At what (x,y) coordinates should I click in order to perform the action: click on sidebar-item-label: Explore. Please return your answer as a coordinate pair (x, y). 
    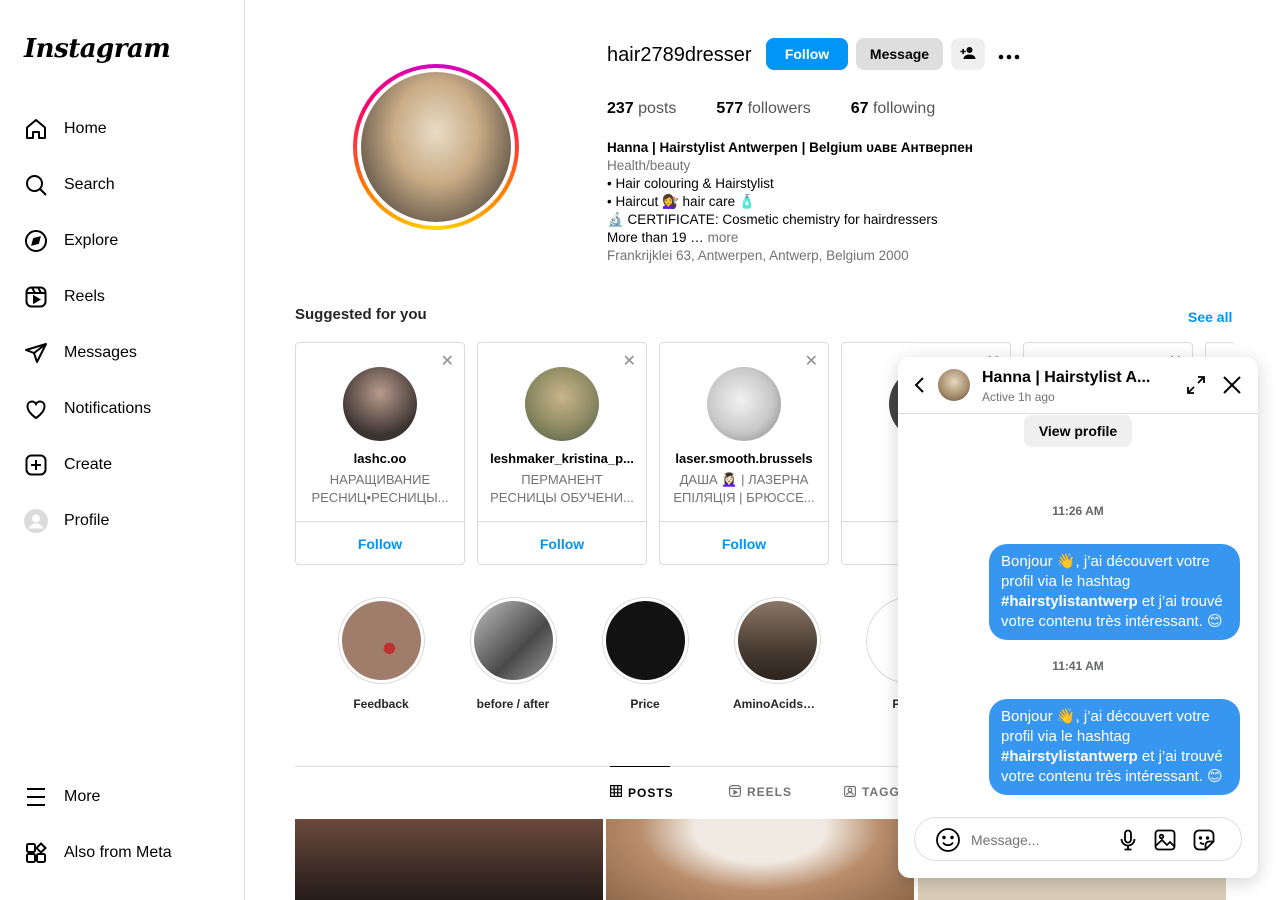
    Looking at the image, I should click on (91, 240).